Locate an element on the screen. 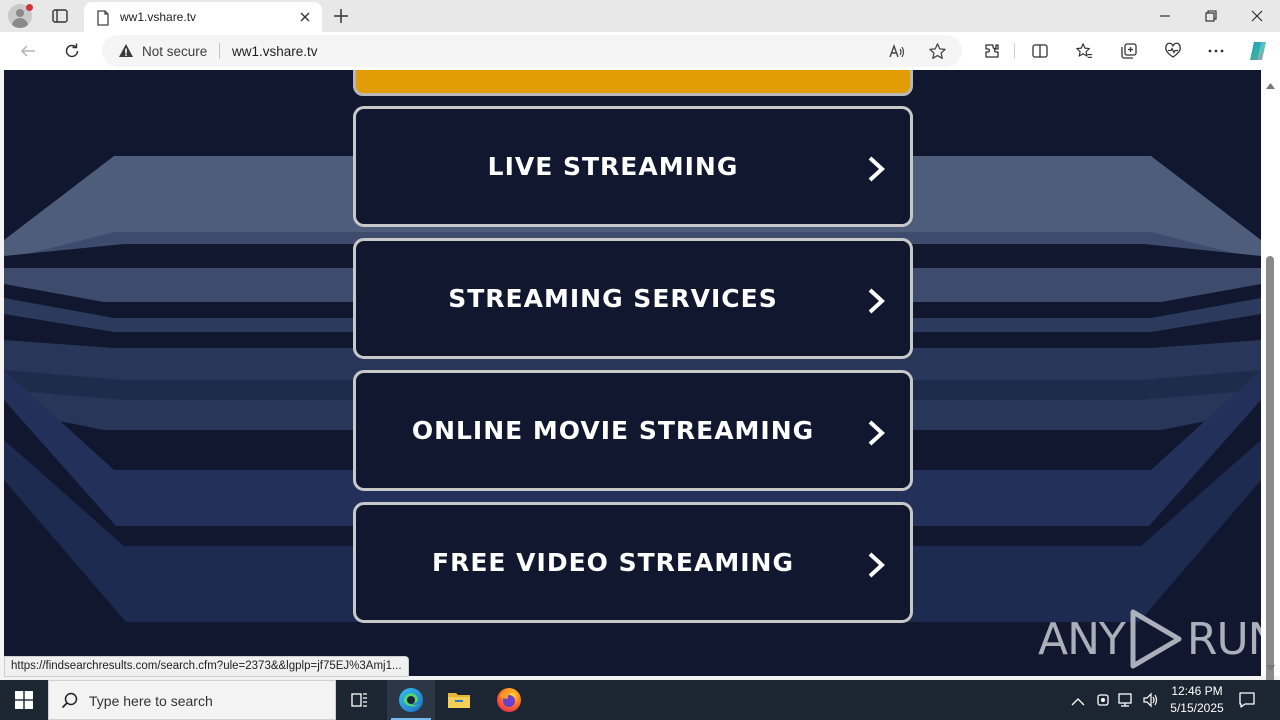 The height and width of the screenshot is (720, 1280). search-icon is located at coordinates (70, 703).